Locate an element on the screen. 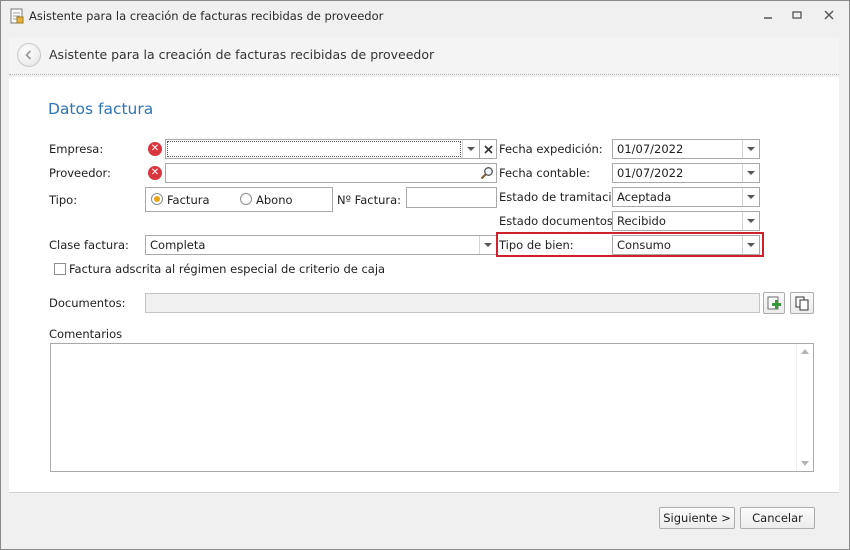  copy-document-button is located at coordinates (802, 303).